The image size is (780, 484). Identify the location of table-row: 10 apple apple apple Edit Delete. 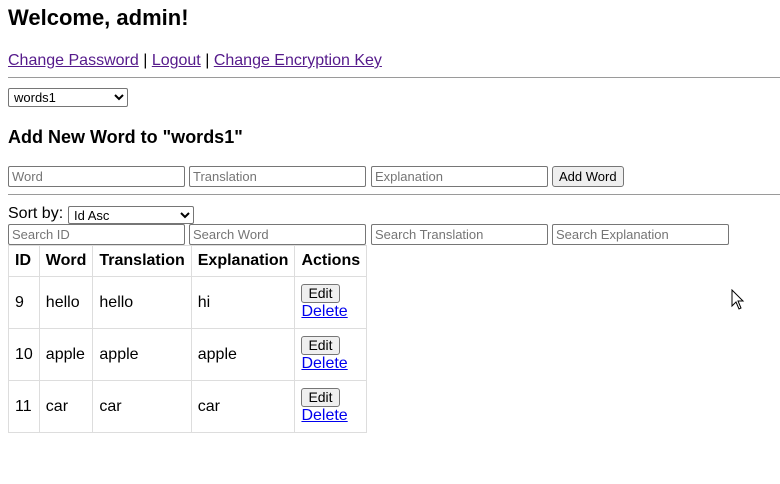
(188, 354).